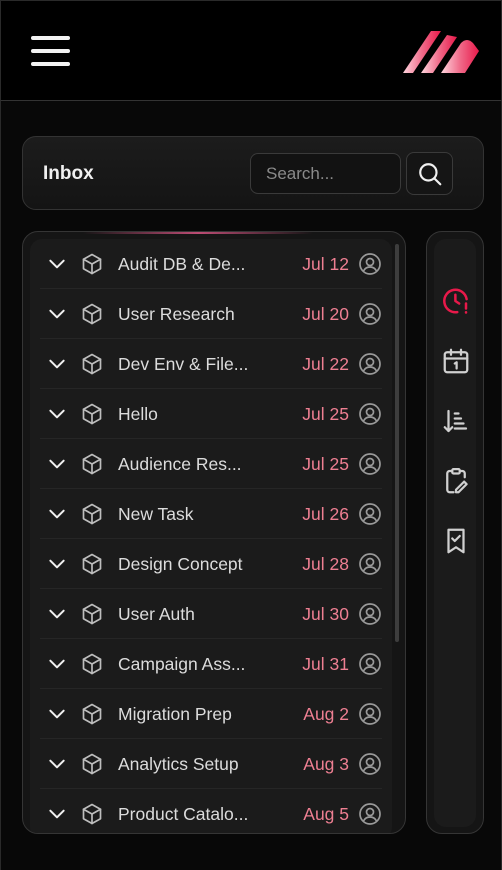  What do you see at coordinates (325, 564) in the screenshot?
I see `task-due-date: Jul 28` at bounding box center [325, 564].